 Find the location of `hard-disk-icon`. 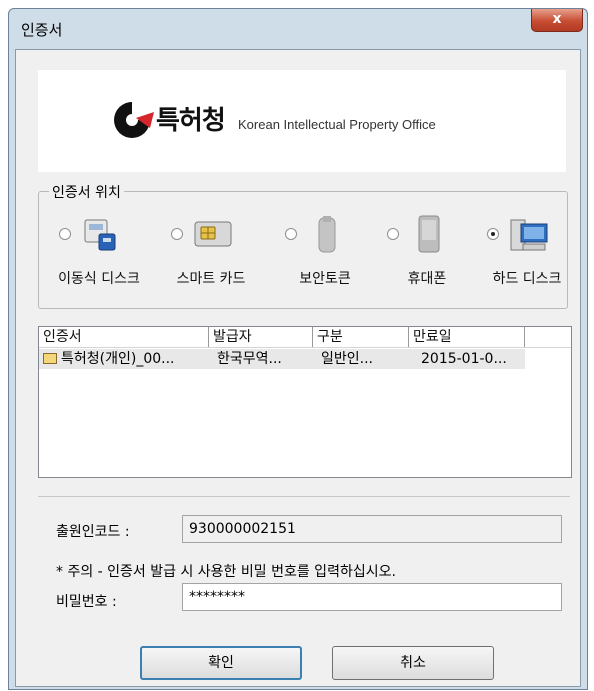

hard-disk-icon is located at coordinates (529, 235).